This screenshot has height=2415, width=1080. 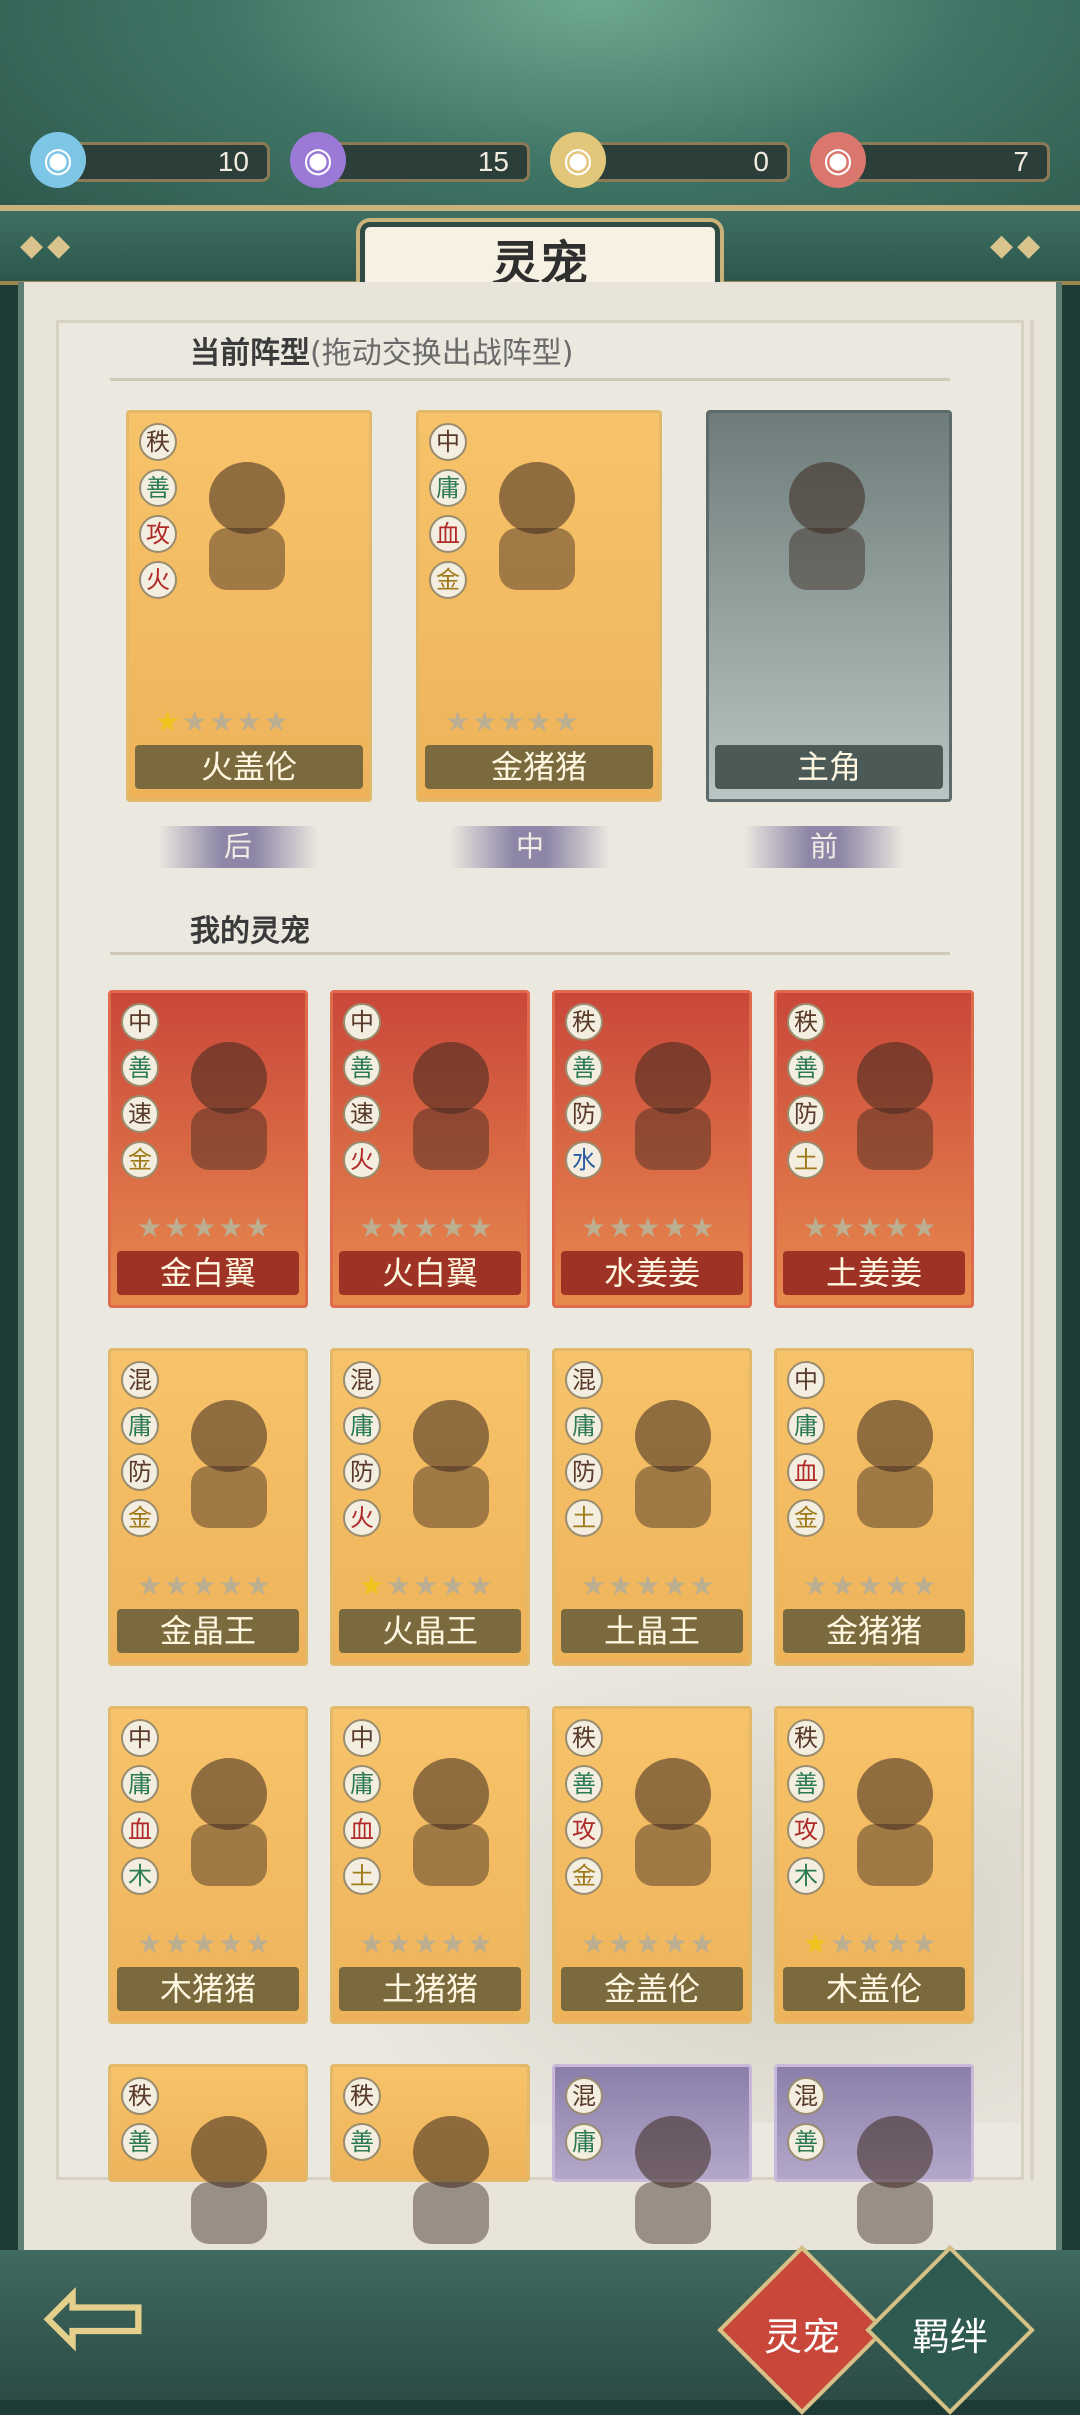 I want to click on pet-name: 主角, so click(x=829, y=767).